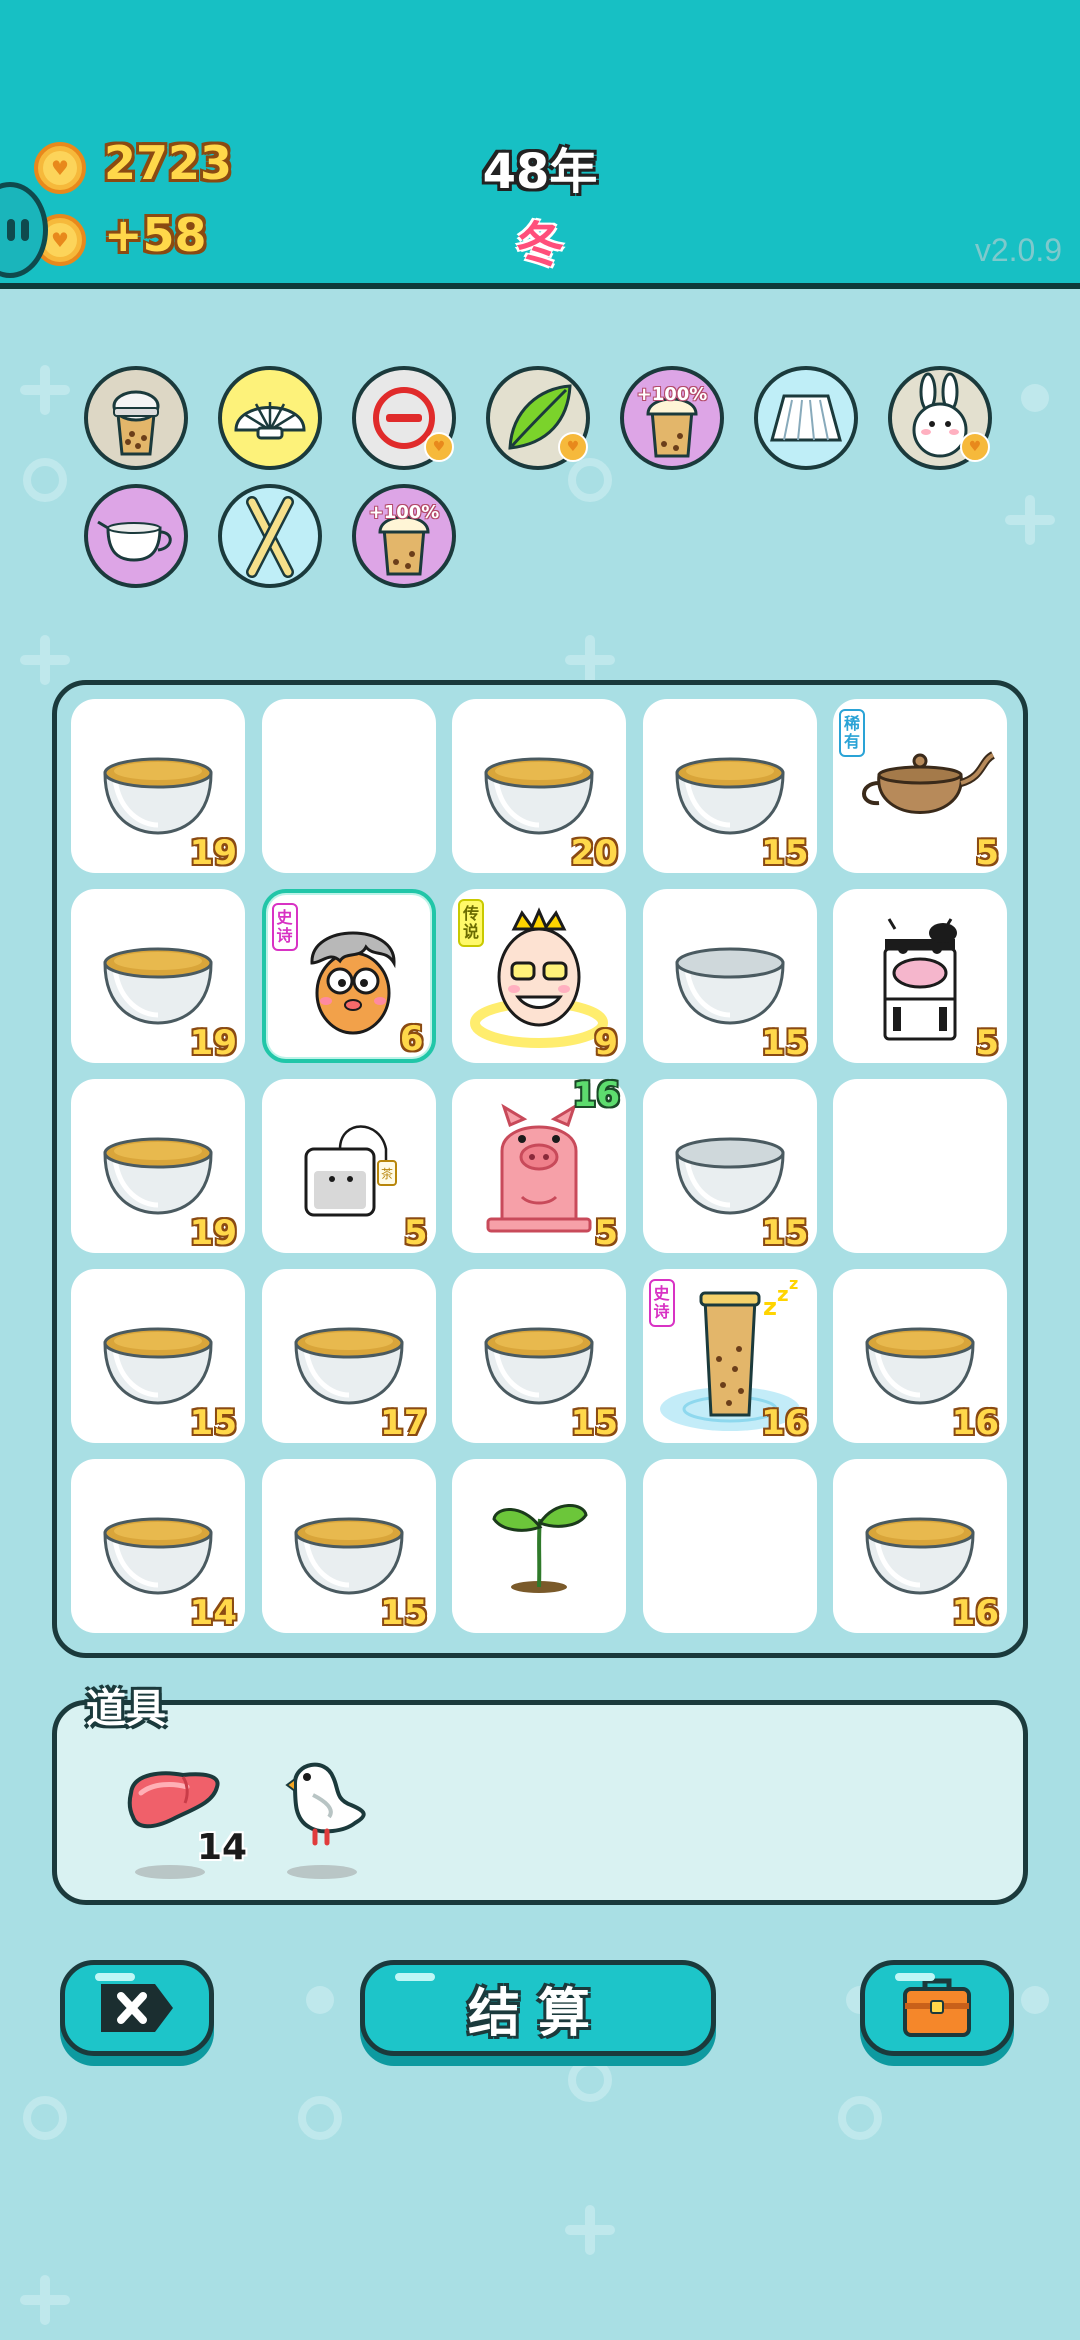 This screenshot has width=1080, height=2340. I want to click on coin-icon: ♥, so click(60, 168).